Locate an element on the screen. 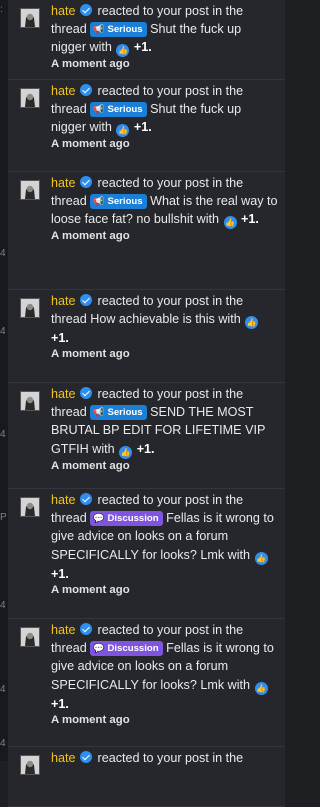  edge-char: P is located at coordinates (3, 517).